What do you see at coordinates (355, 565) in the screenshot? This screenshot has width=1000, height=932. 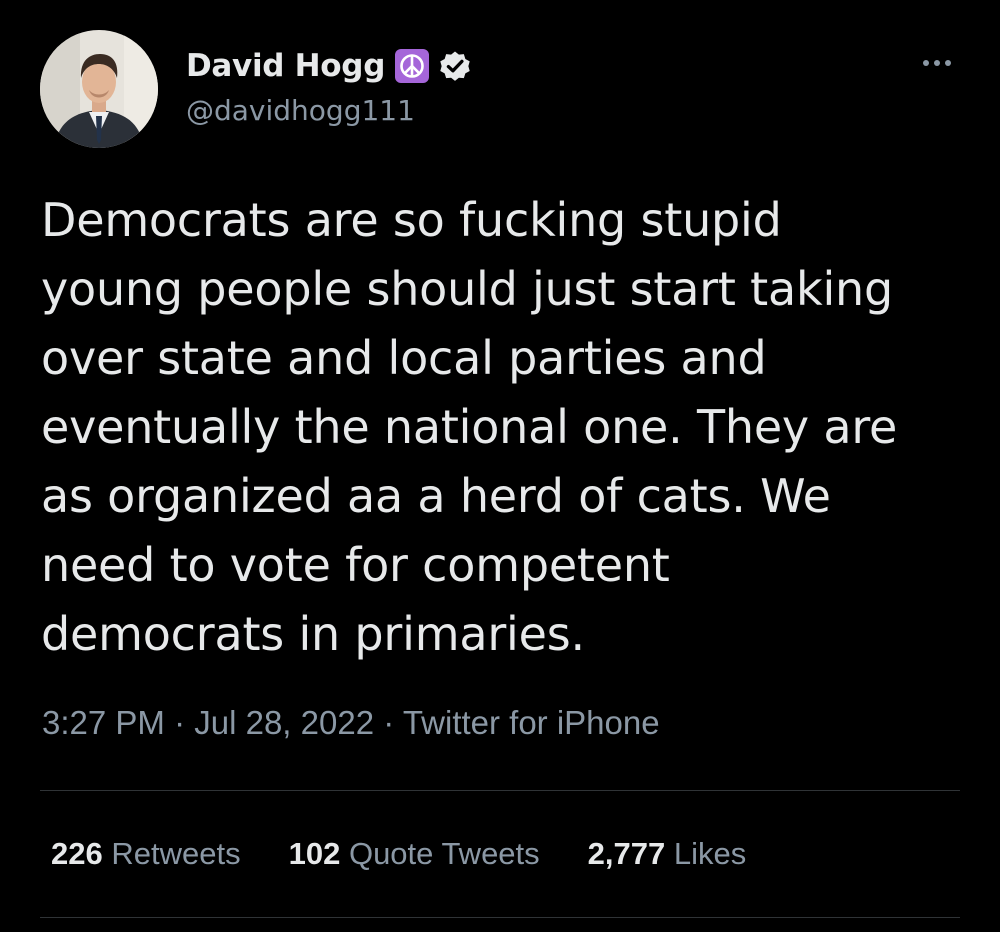 I see `tweet-text-line: need to vote for competent` at bounding box center [355, 565].